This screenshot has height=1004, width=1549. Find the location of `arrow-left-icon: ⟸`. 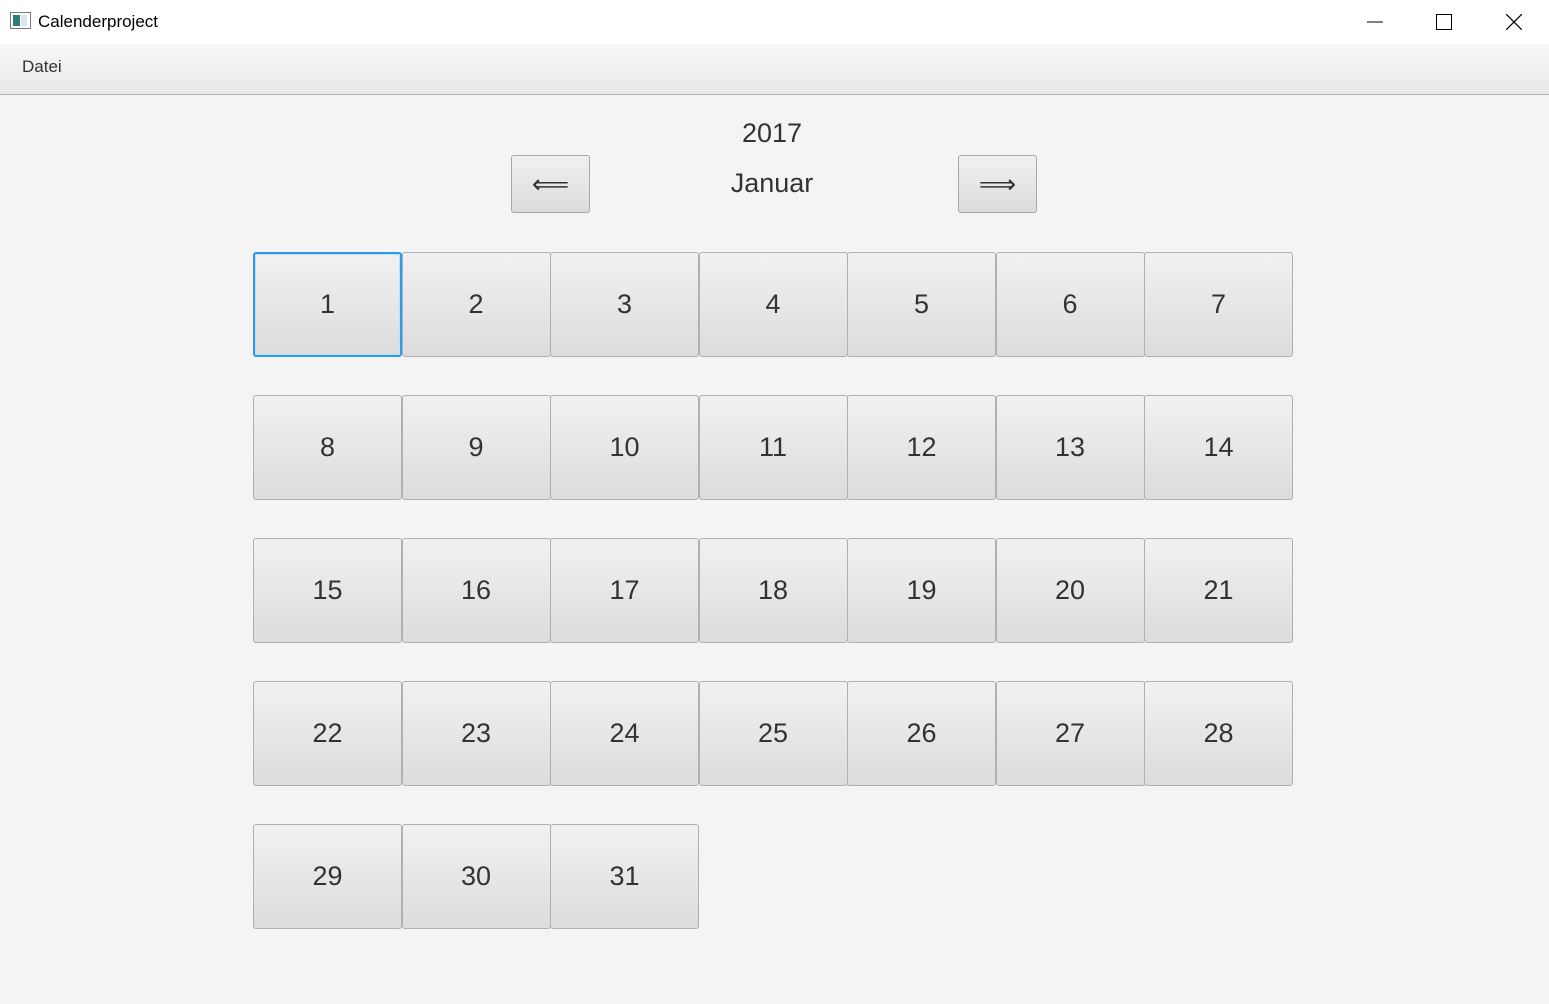

arrow-left-icon: ⟸ is located at coordinates (550, 183).